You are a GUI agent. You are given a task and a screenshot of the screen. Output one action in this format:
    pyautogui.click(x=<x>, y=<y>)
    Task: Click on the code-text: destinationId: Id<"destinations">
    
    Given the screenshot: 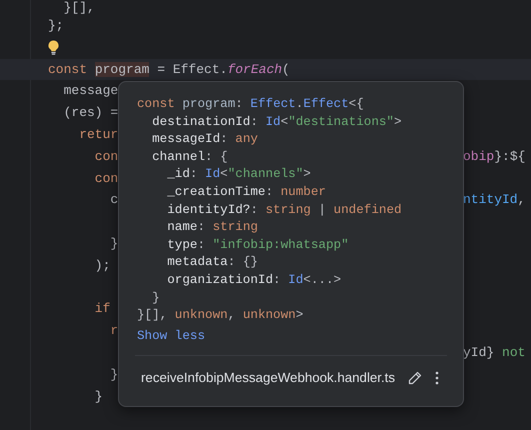 What is the action you would take?
    pyautogui.click(x=277, y=122)
    